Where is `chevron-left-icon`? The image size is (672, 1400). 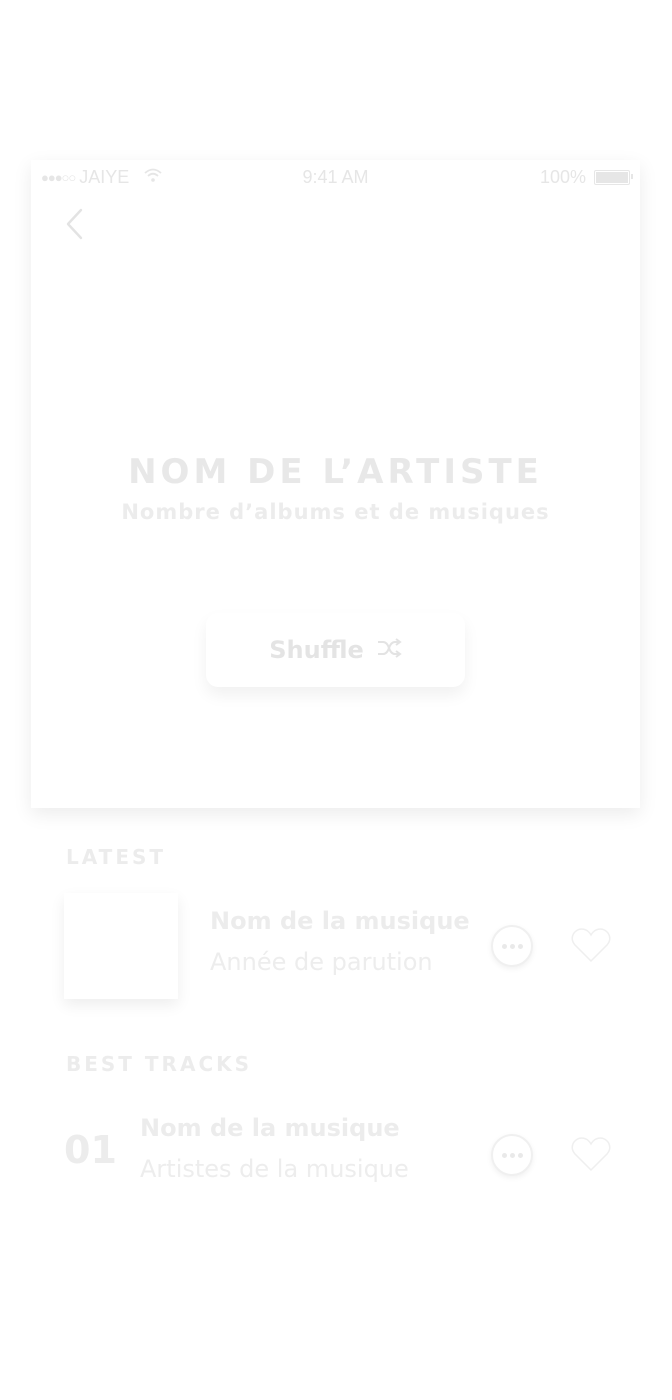
chevron-left-icon is located at coordinates (74, 224).